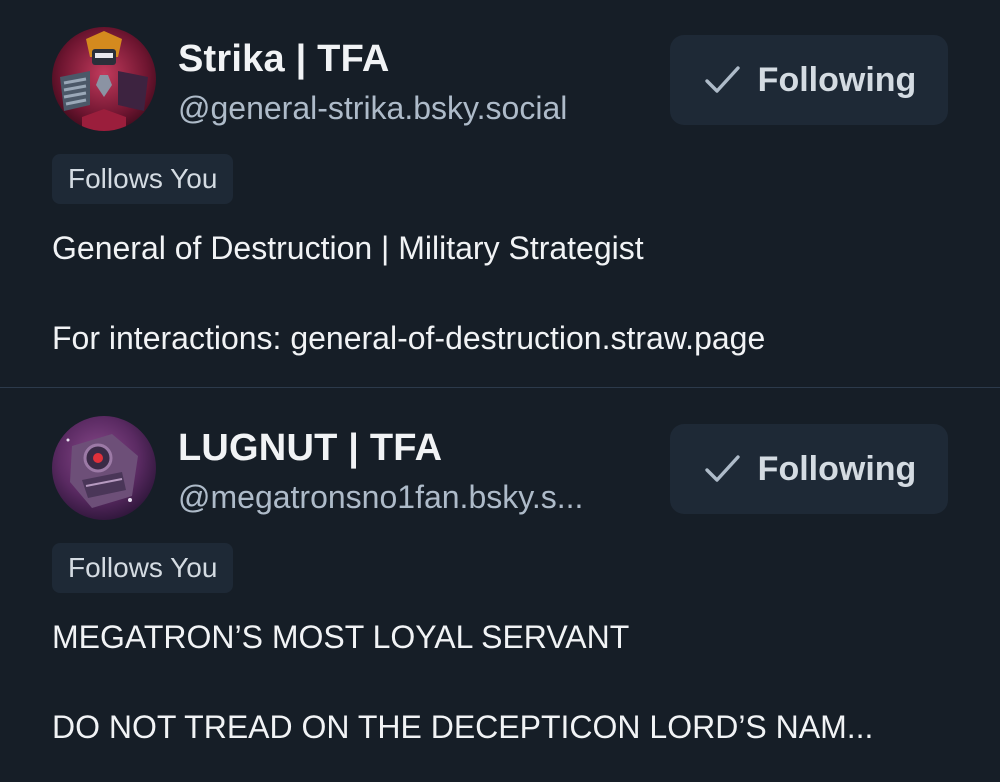  What do you see at coordinates (398, 59) in the screenshot?
I see `display-name: Strika | TFA` at bounding box center [398, 59].